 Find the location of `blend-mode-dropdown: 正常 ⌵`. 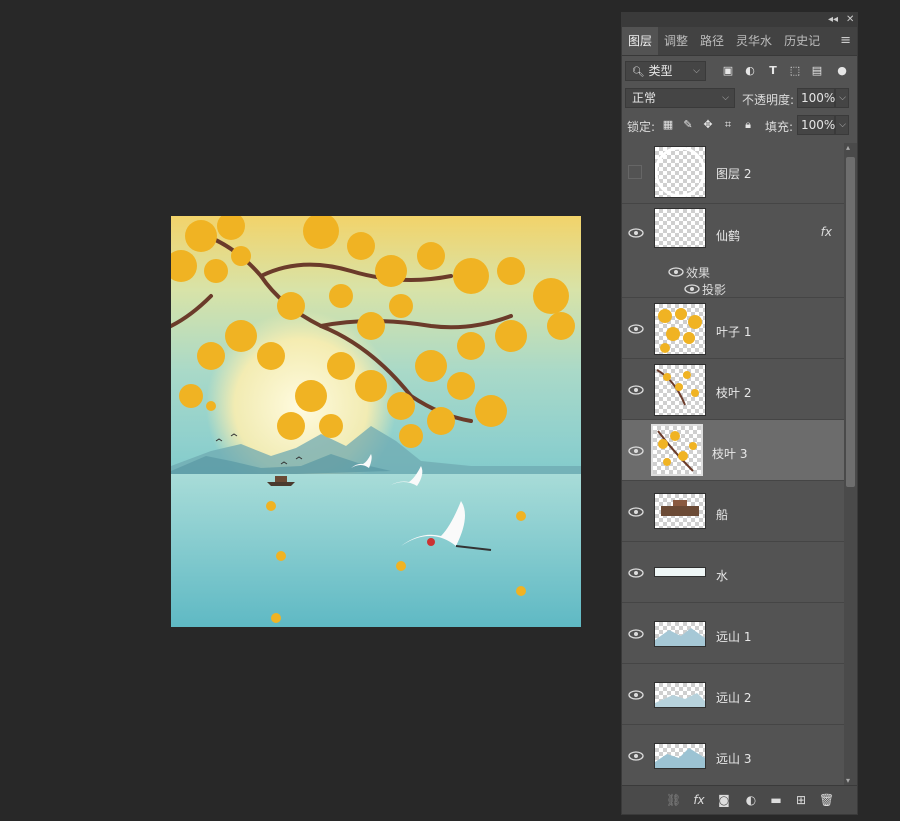

blend-mode-dropdown: 正常 ⌵ is located at coordinates (680, 98).